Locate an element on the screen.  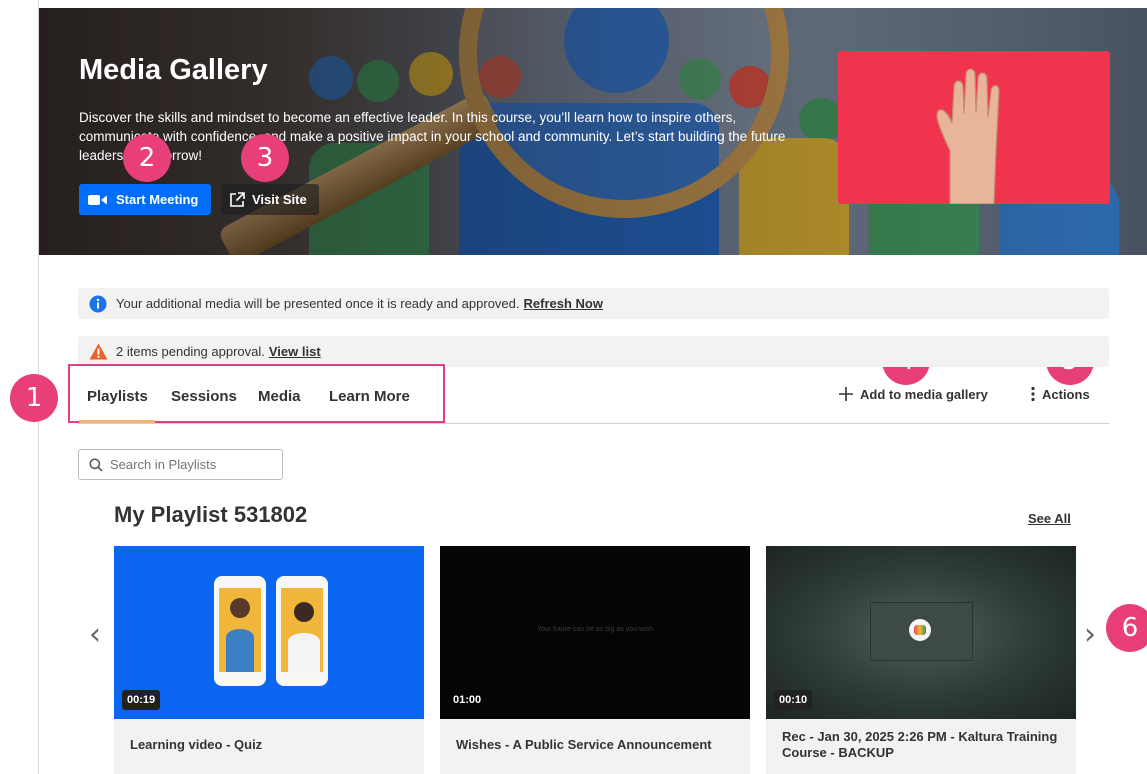
video-title: Wishes - A Public Service Announcement is located at coordinates (596, 745).